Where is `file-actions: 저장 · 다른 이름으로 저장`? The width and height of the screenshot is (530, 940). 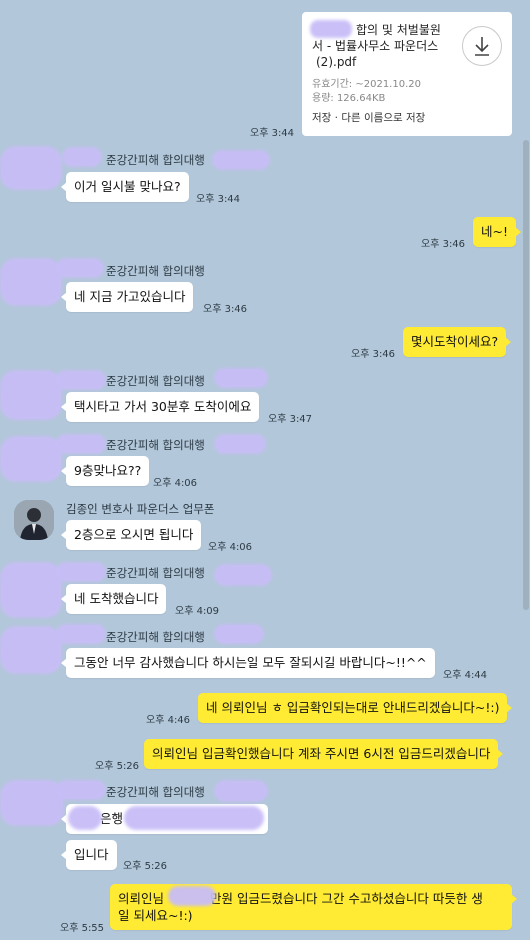 file-actions: 저장 · 다른 이름으로 저장 is located at coordinates (369, 118).